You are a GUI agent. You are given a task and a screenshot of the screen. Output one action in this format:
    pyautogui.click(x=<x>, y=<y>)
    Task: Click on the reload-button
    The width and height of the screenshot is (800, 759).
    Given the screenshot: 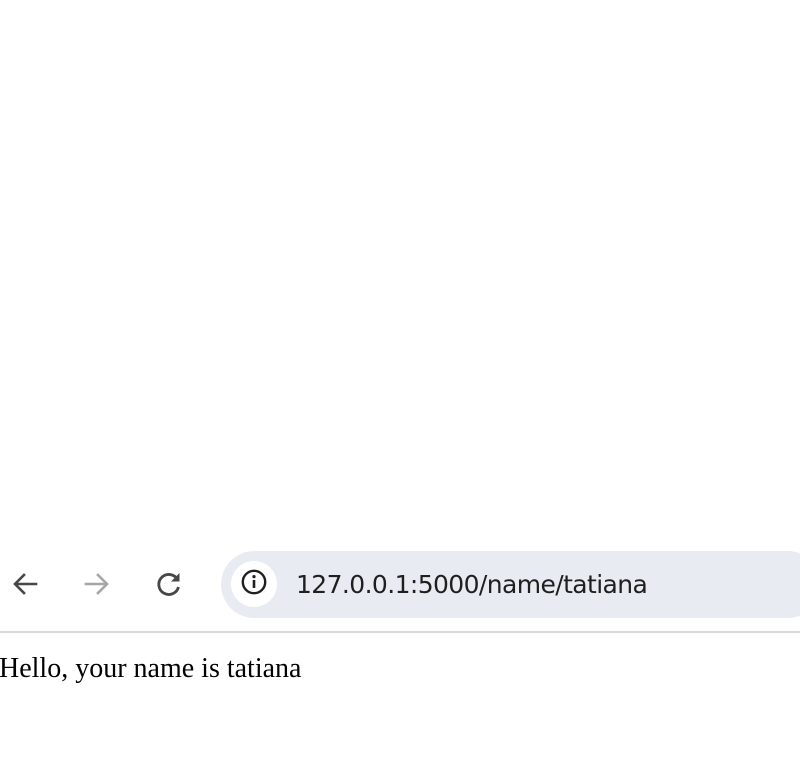 What is the action you would take?
    pyautogui.click(x=169, y=584)
    